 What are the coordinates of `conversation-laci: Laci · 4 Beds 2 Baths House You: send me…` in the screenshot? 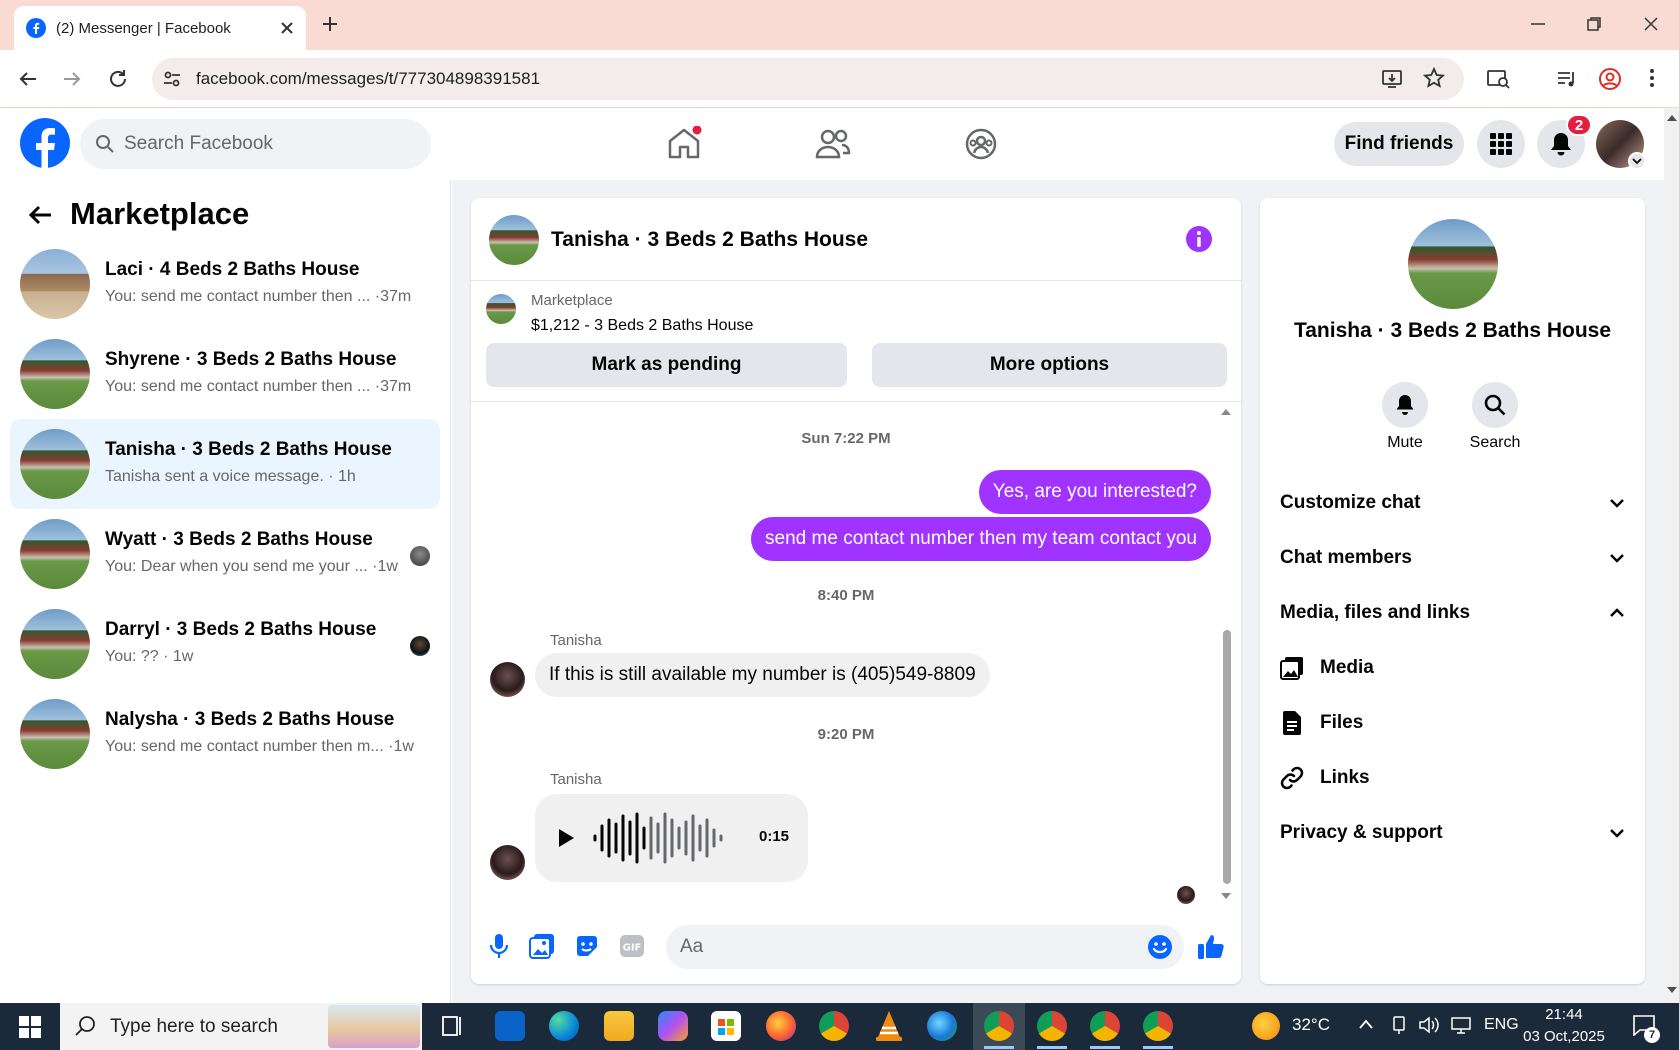 It's located at (225, 284).